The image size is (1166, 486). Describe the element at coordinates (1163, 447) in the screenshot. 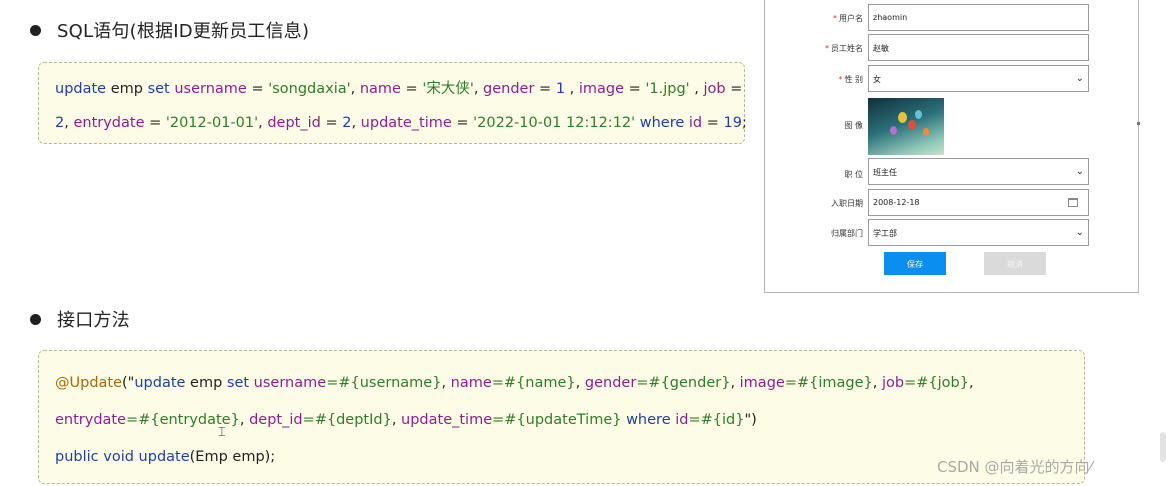

I see `edge-scroll-handle` at that location.